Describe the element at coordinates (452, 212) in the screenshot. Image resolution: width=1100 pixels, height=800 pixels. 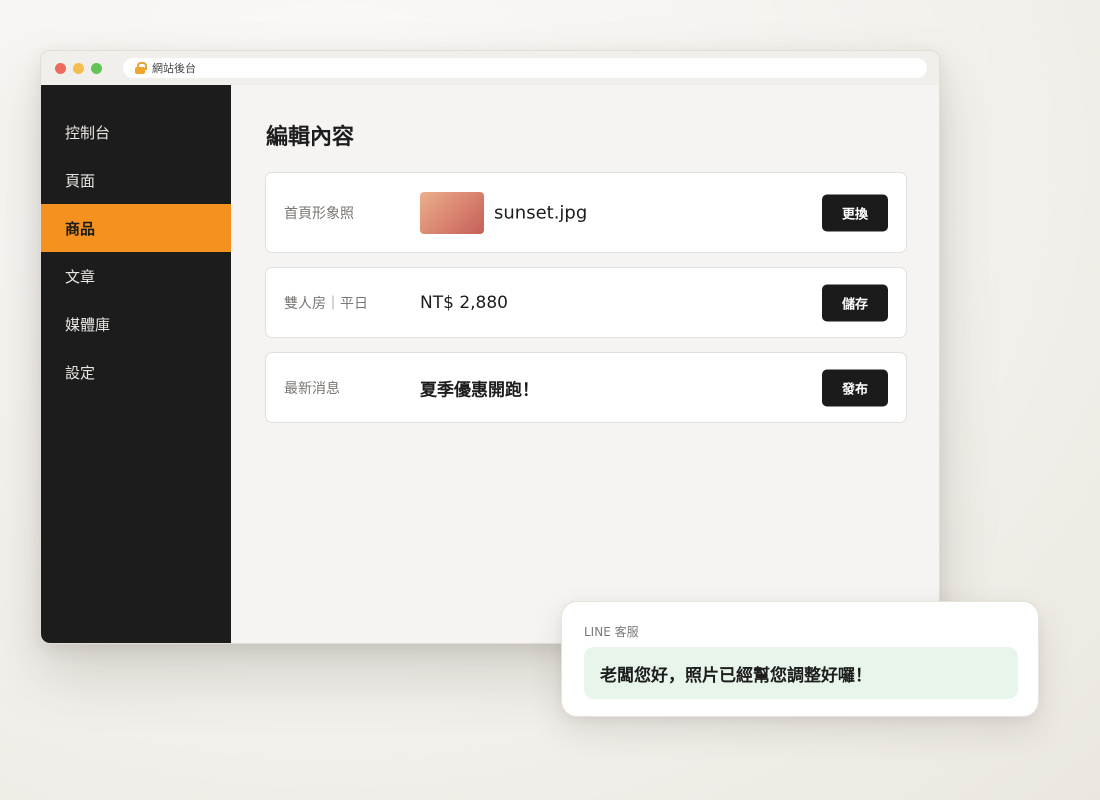
I see `image-thumbnail` at that location.